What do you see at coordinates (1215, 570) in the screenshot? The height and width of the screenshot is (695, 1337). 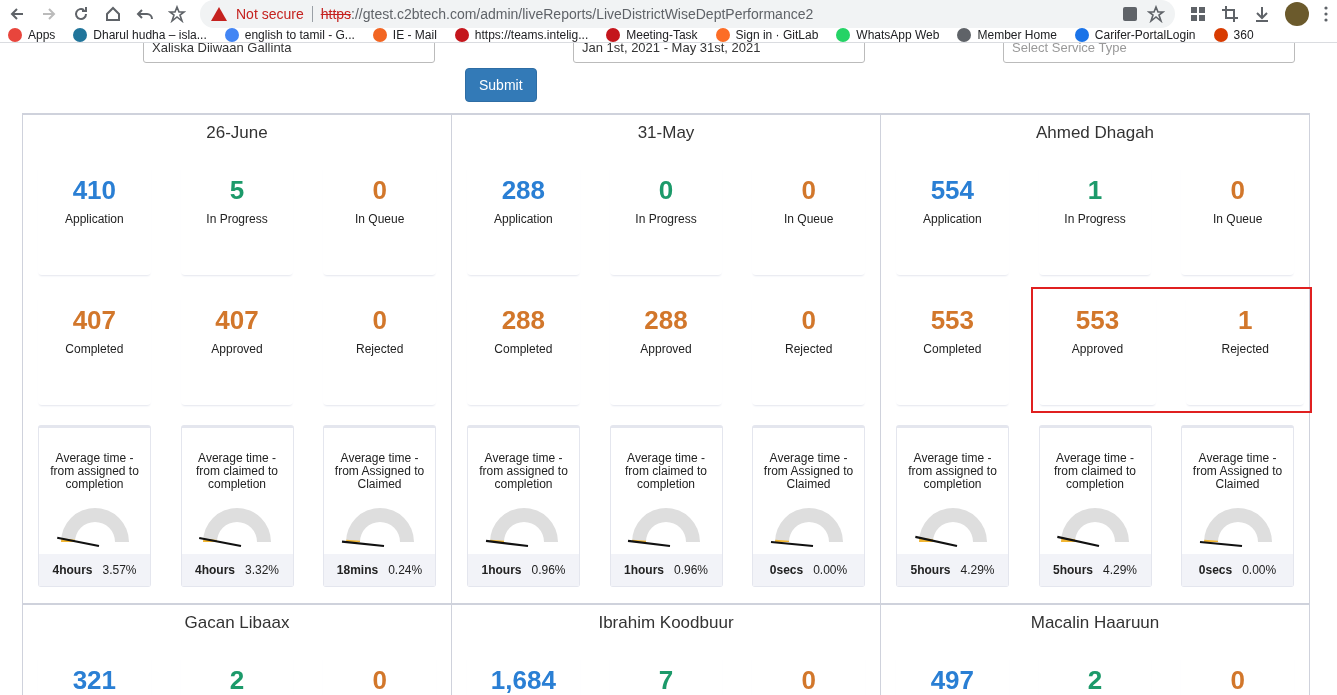 I see `gauge-time: 0secs` at bounding box center [1215, 570].